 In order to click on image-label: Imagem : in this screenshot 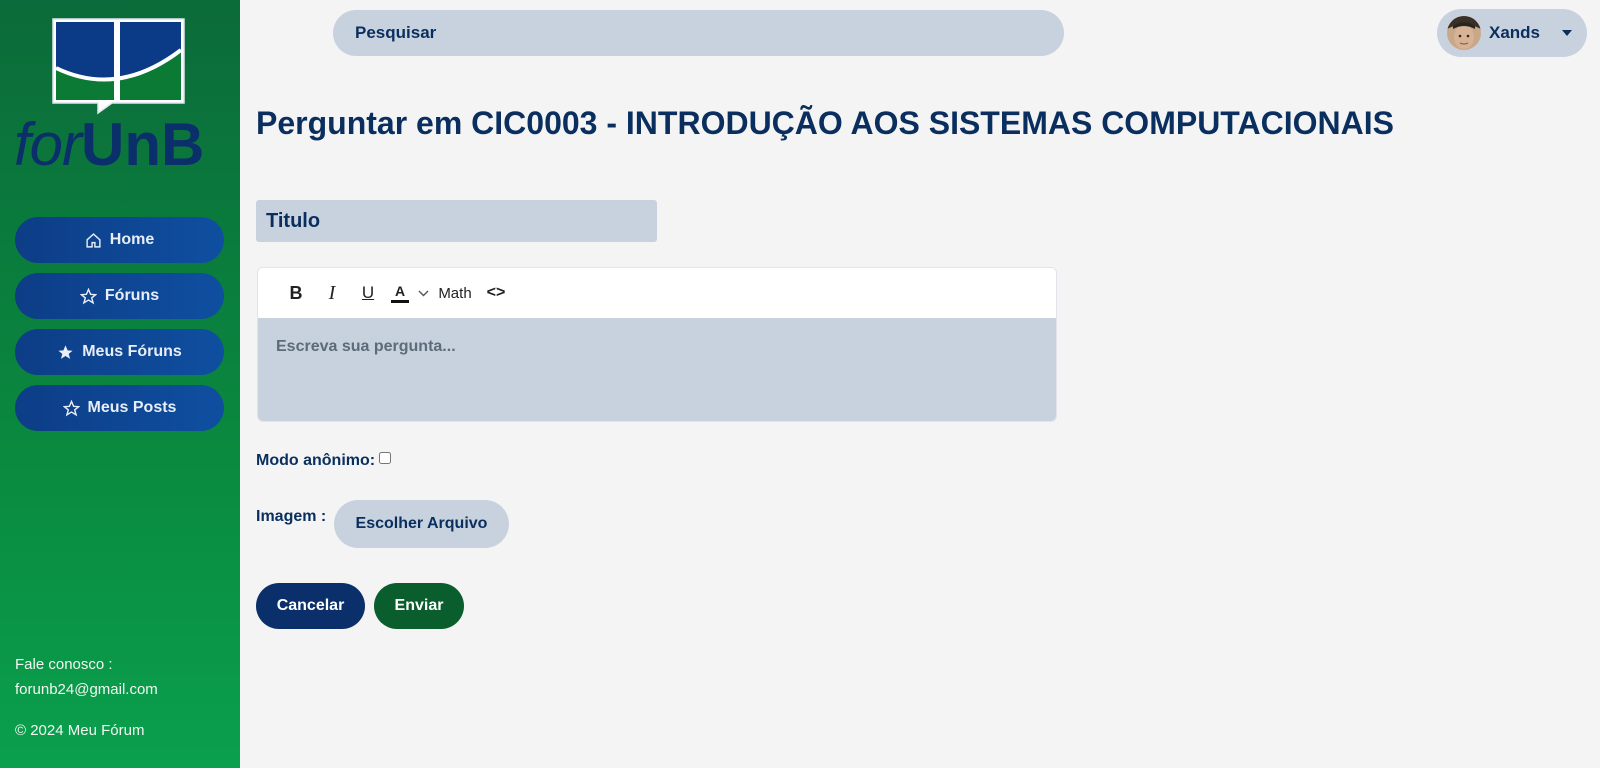, I will do `click(291, 516)`.